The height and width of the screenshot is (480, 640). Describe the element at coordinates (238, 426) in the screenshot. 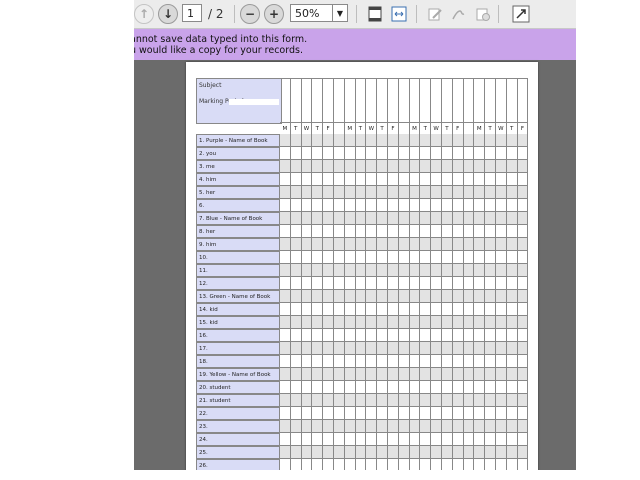

I see `row-label: 23.` at that location.